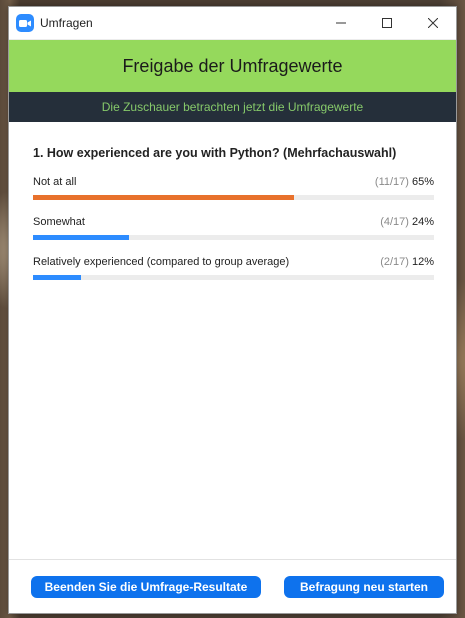 The width and height of the screenshot is (465, 618). What do you see at coordinates (146, 586) in the screenshot?
I see `end-poll-results-button: Beenden Sie die Umfrage-Resultate` at bounding box center [146, 586].